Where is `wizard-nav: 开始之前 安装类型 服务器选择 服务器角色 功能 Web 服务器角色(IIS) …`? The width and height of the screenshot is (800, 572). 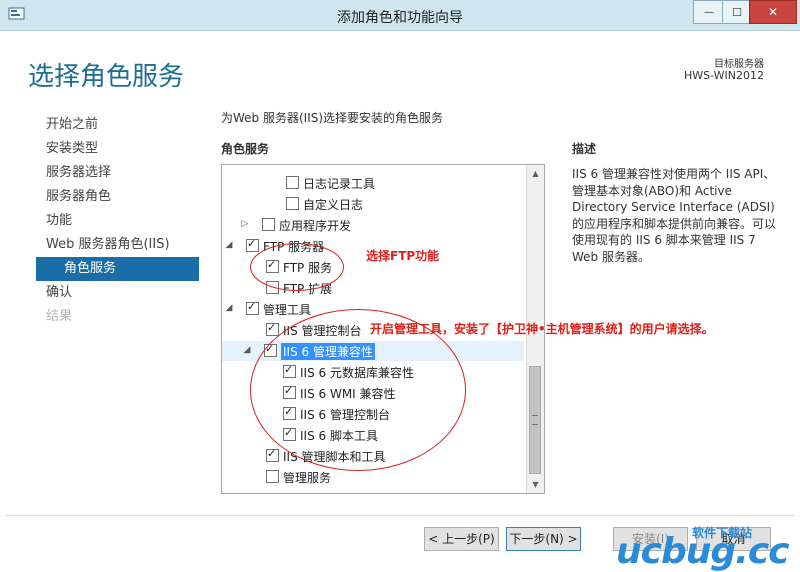 wizard-nav: 开始之前 安装类型 服务器选择 服务器角色 功能 Web 服务器角色(IIS) … is located at coordinates (117, 221).